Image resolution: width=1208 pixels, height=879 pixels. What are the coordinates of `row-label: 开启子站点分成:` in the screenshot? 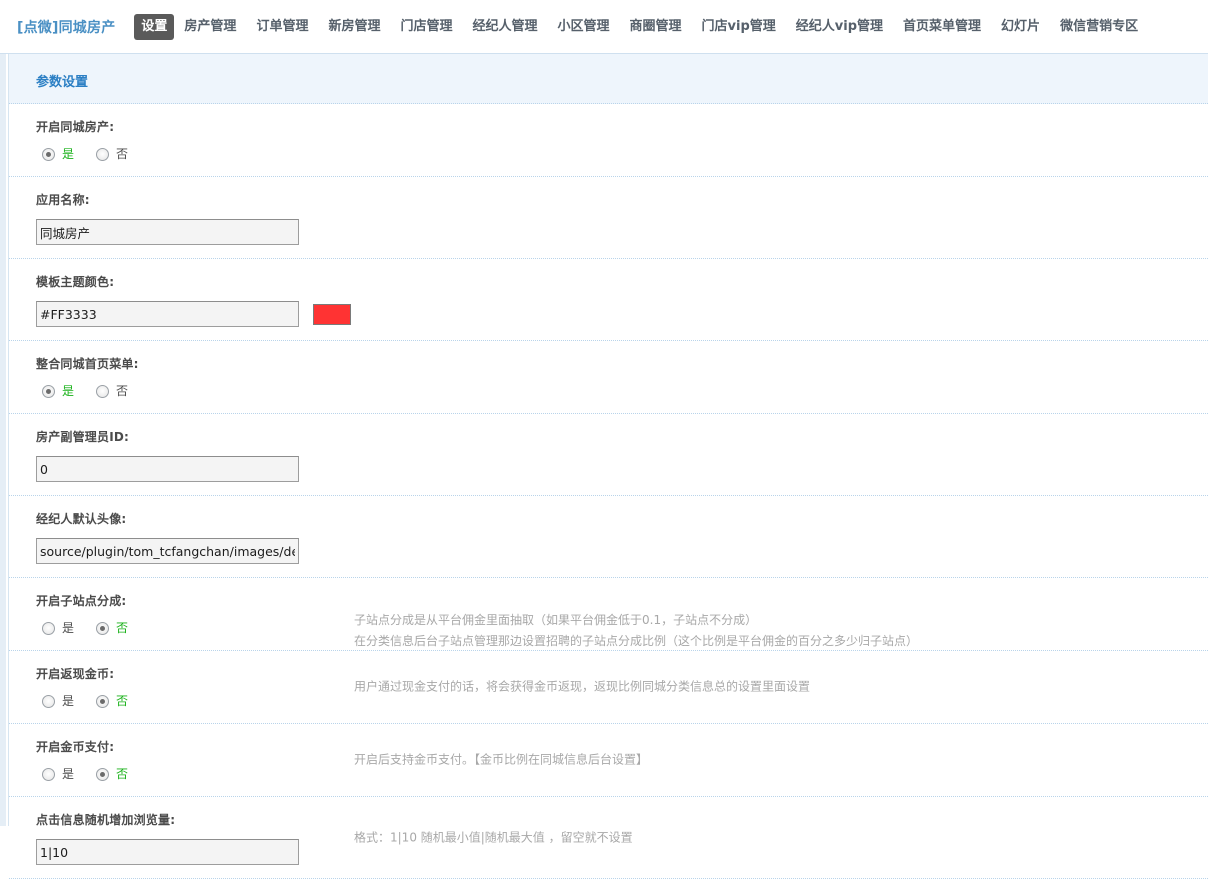 It's located at (81, 601).